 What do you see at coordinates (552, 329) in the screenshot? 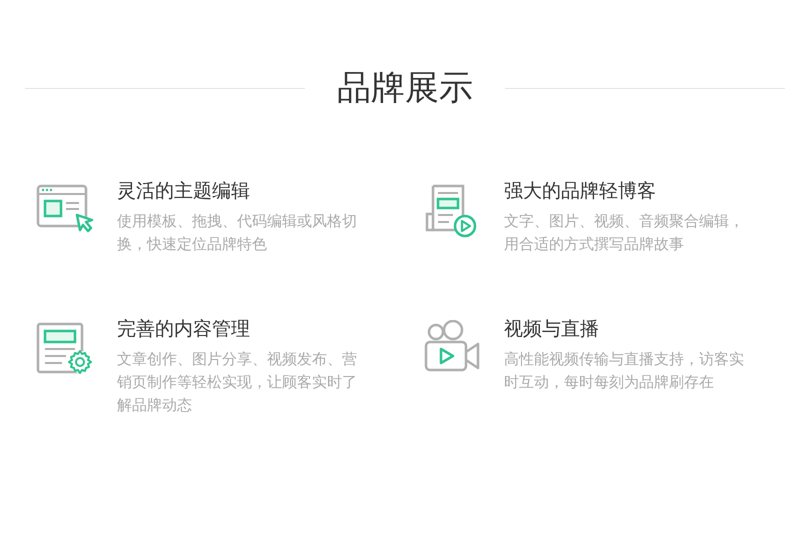
I see `feature-title: 视频与直播` at bounding box center [552, 329].